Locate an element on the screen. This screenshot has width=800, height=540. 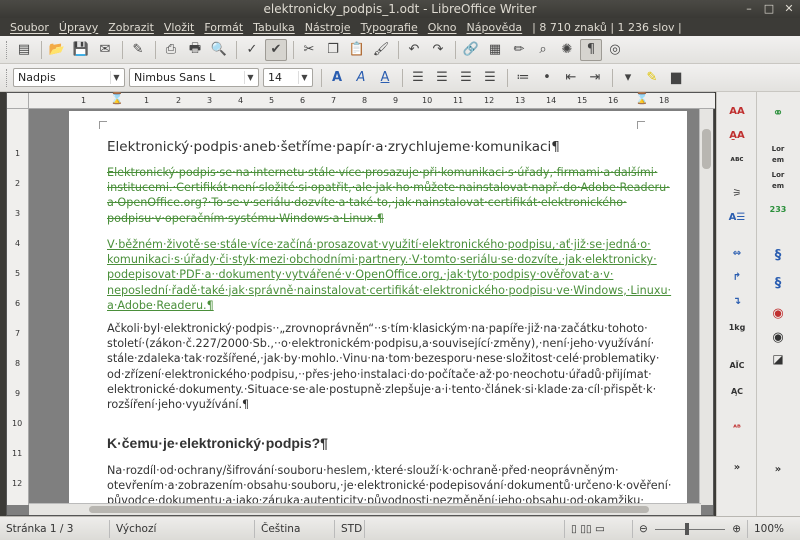
heading-section: K·čemu·je·elektronický·podpis?¶ is located at coordinates (372, 443).